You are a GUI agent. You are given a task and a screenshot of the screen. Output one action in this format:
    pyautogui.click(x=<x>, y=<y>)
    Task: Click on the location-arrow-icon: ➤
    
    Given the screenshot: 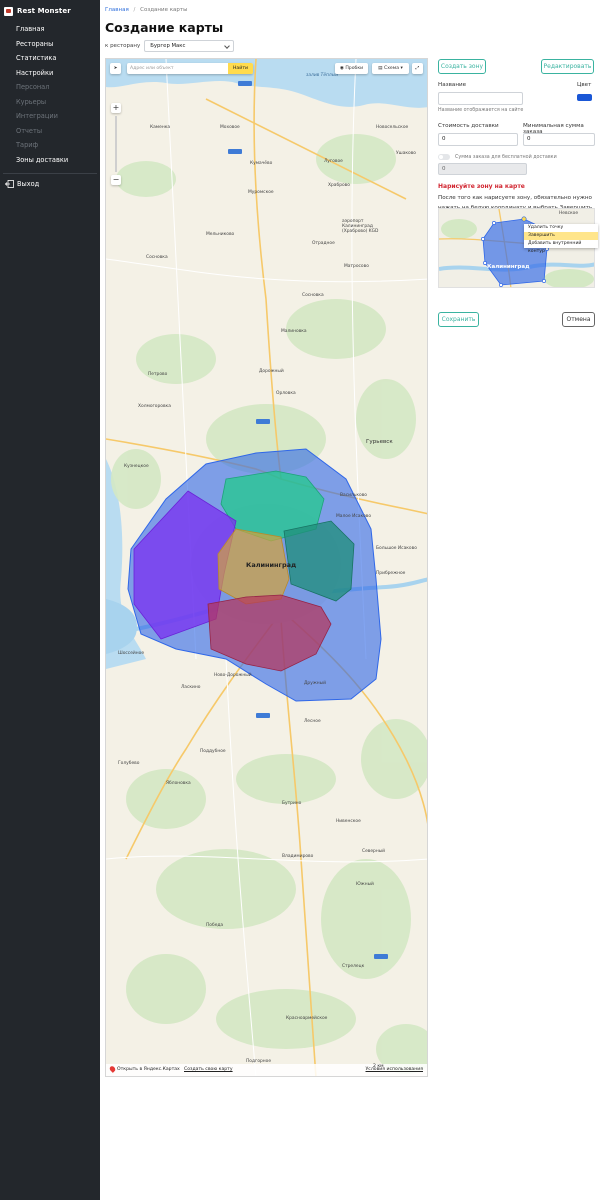 What is the action you would take?
    pyautogui.click(x=115, y=68)
    